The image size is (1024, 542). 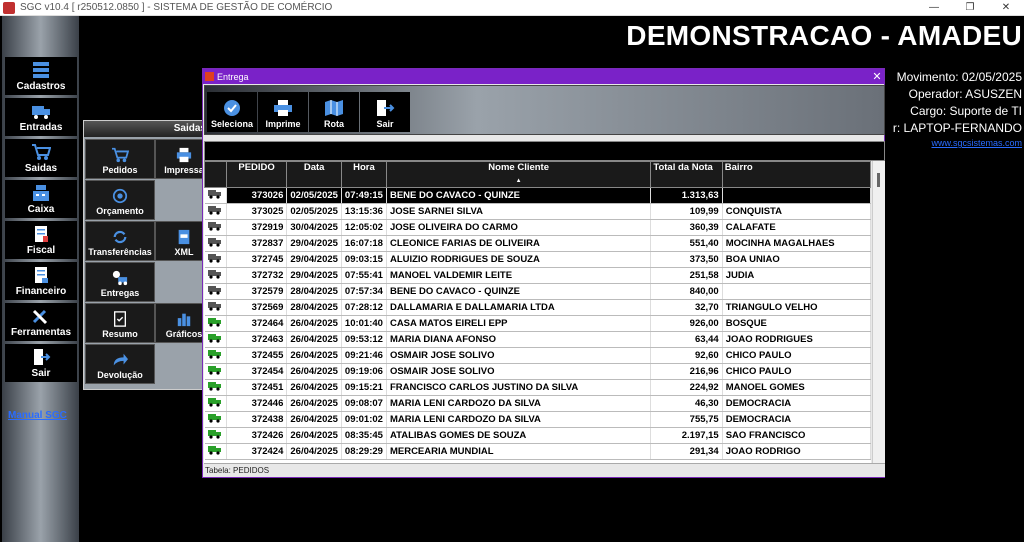 What do you see at coordinates (120, 159) in the screenshot?
I see `saidas-pedidos-button: Pedidos` at bounding box center [120, 159].